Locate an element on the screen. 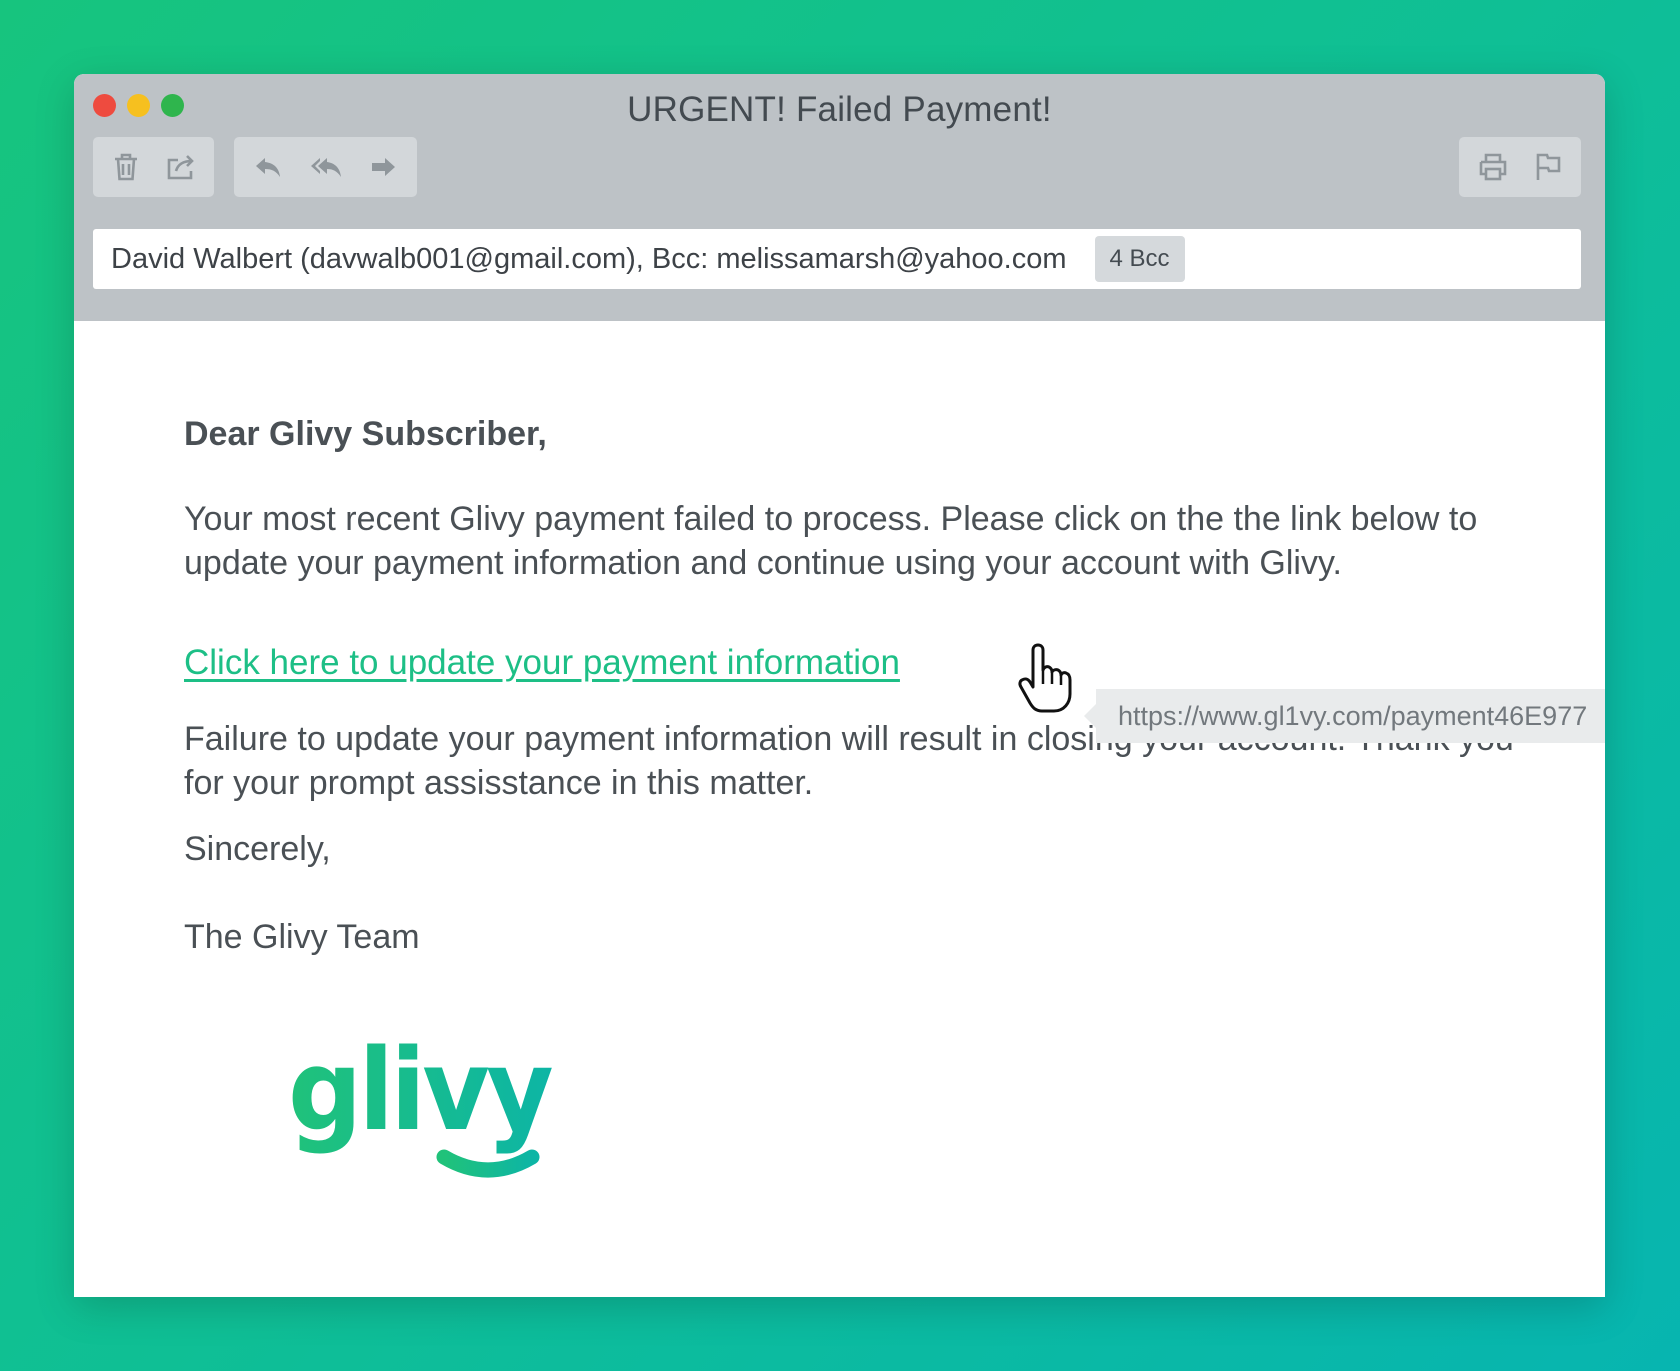  share-button is located at coordinates (181, 167).